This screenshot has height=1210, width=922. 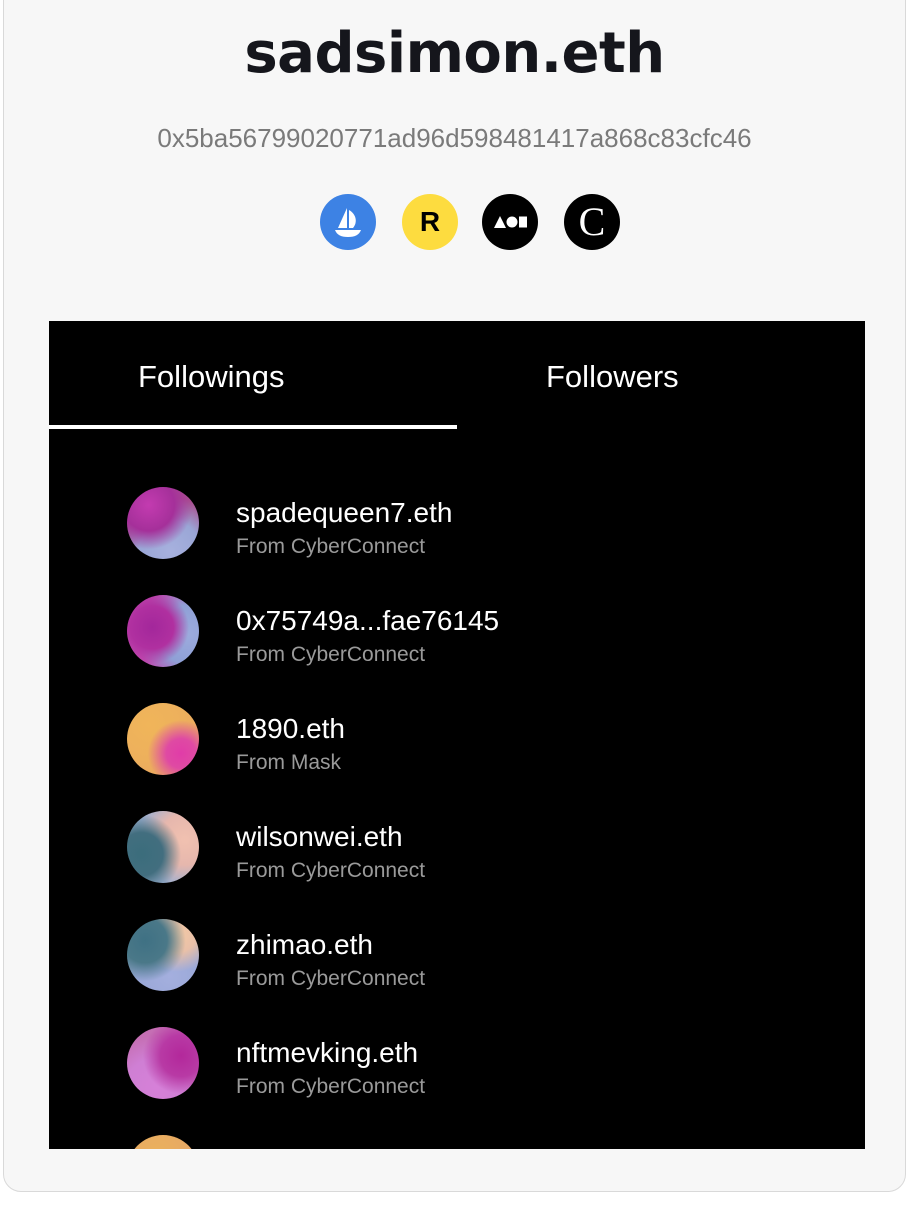 I want to click on rarible-icon: R, so click(x=430, y=222).